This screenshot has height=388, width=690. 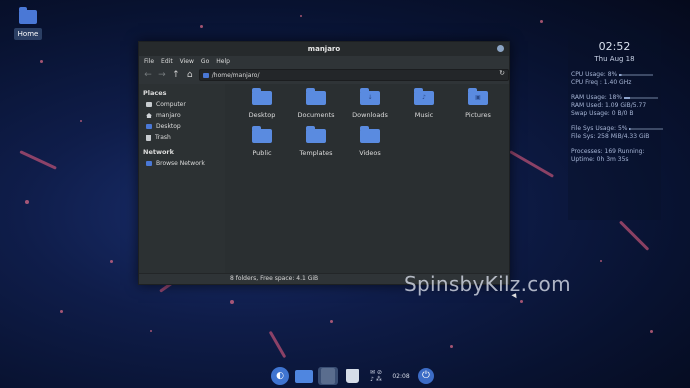 I want to click on trash-icon, so click(x=352, y=376).